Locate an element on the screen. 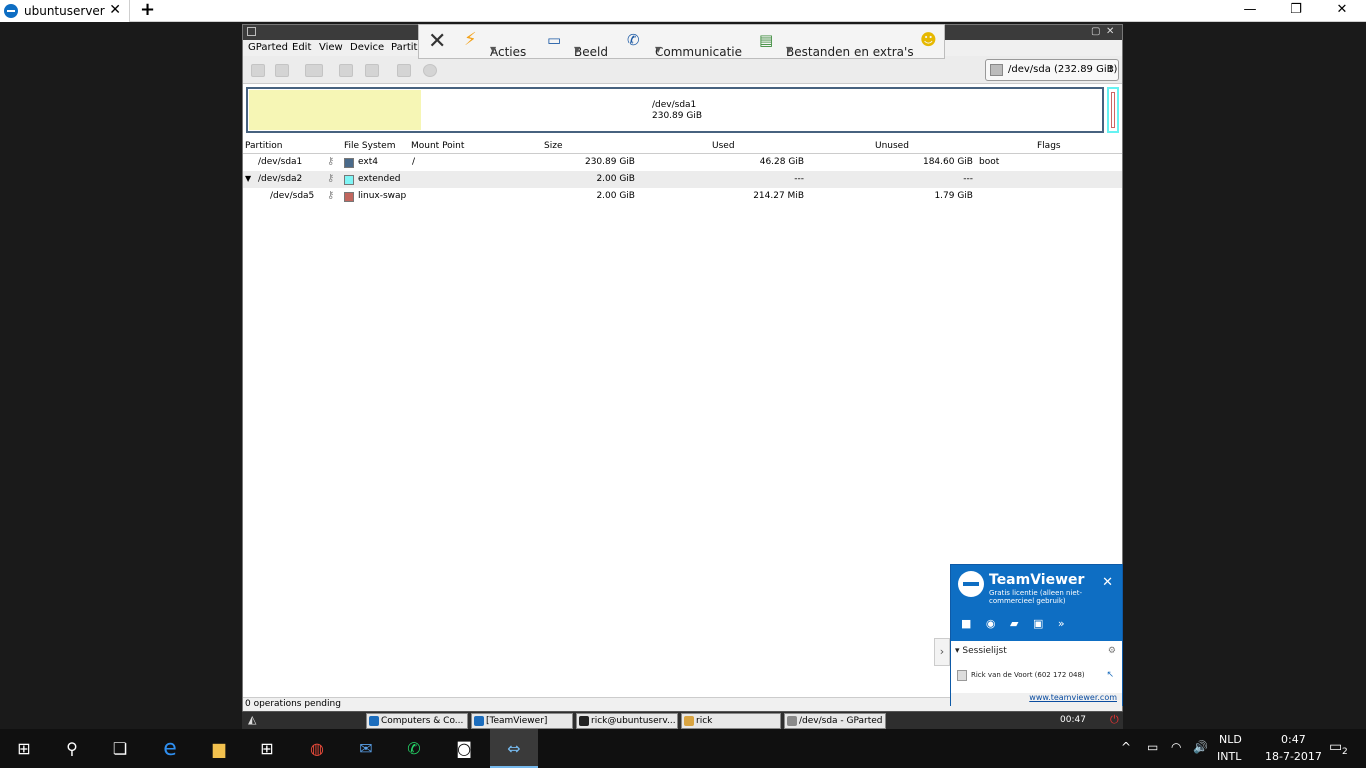 The image size is (1366, 768). edge-icon: e is located at coordinates (170, 748).